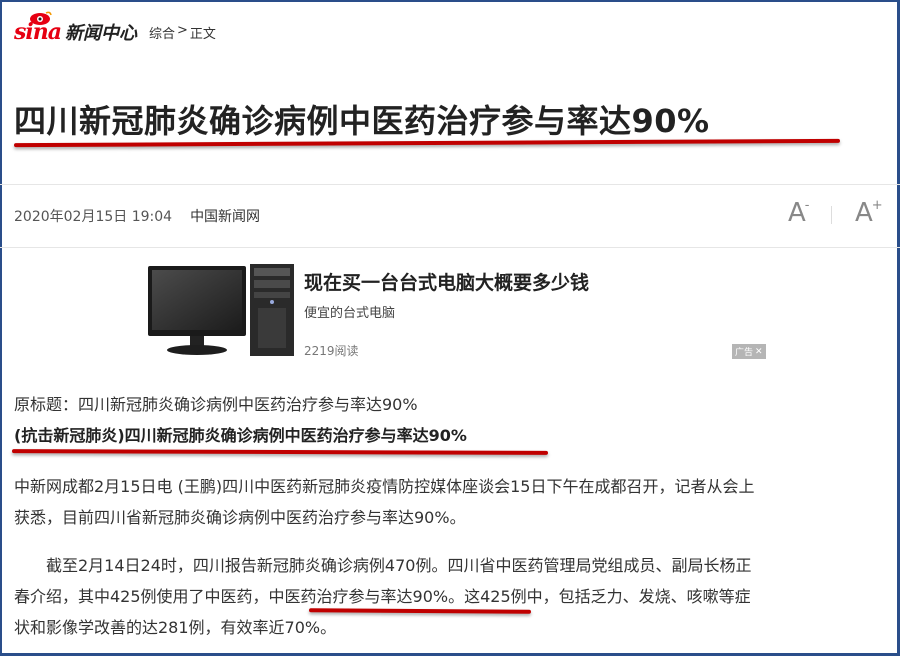  What do you see at coordinates (93, 217) in the screenshot?
I see `publish-date: 2020年02月15日 19:04` at bounding box center [93, 217].